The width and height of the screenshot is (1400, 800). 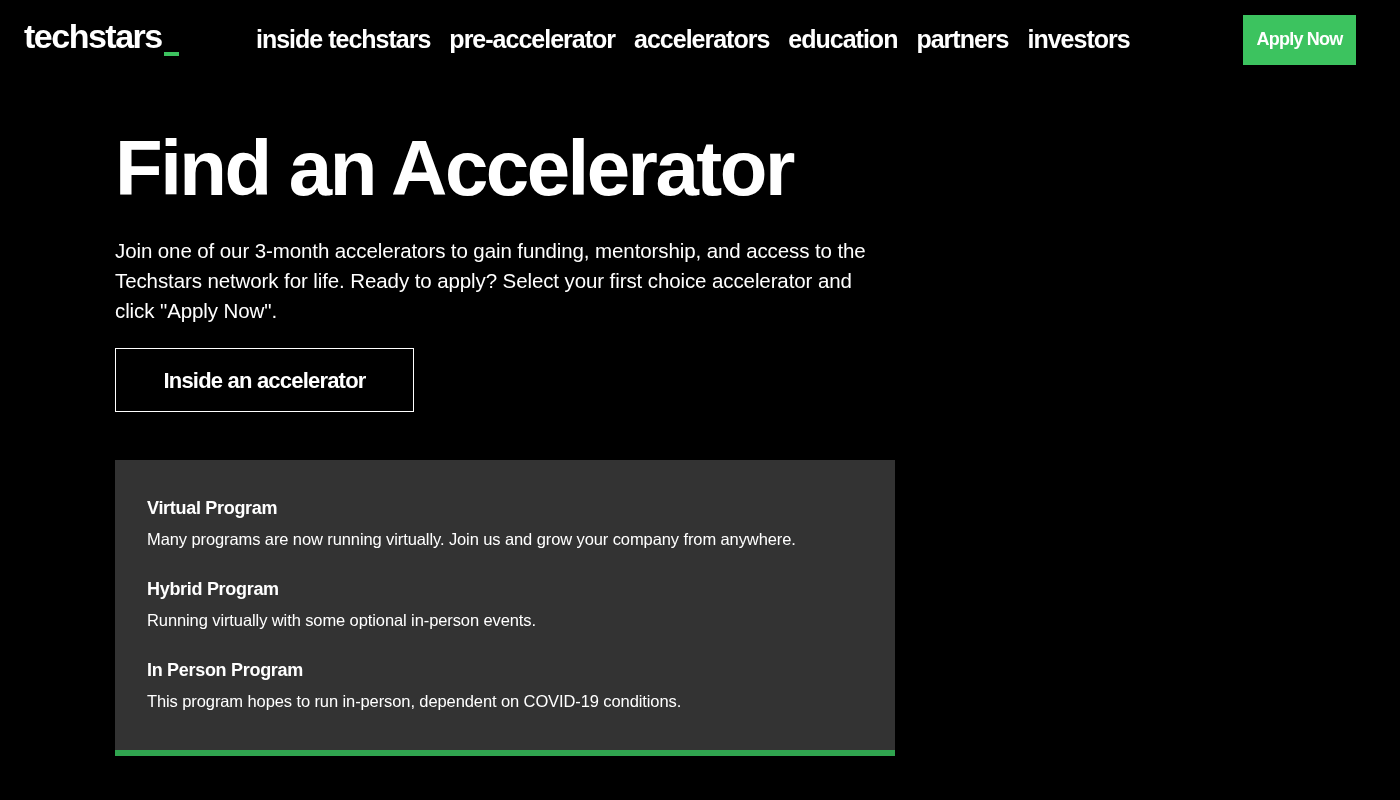 What do you see at coordinates (702, 40) in the screenshot?
I see `nav-link: accelerators` at bounding box center [702, 40].